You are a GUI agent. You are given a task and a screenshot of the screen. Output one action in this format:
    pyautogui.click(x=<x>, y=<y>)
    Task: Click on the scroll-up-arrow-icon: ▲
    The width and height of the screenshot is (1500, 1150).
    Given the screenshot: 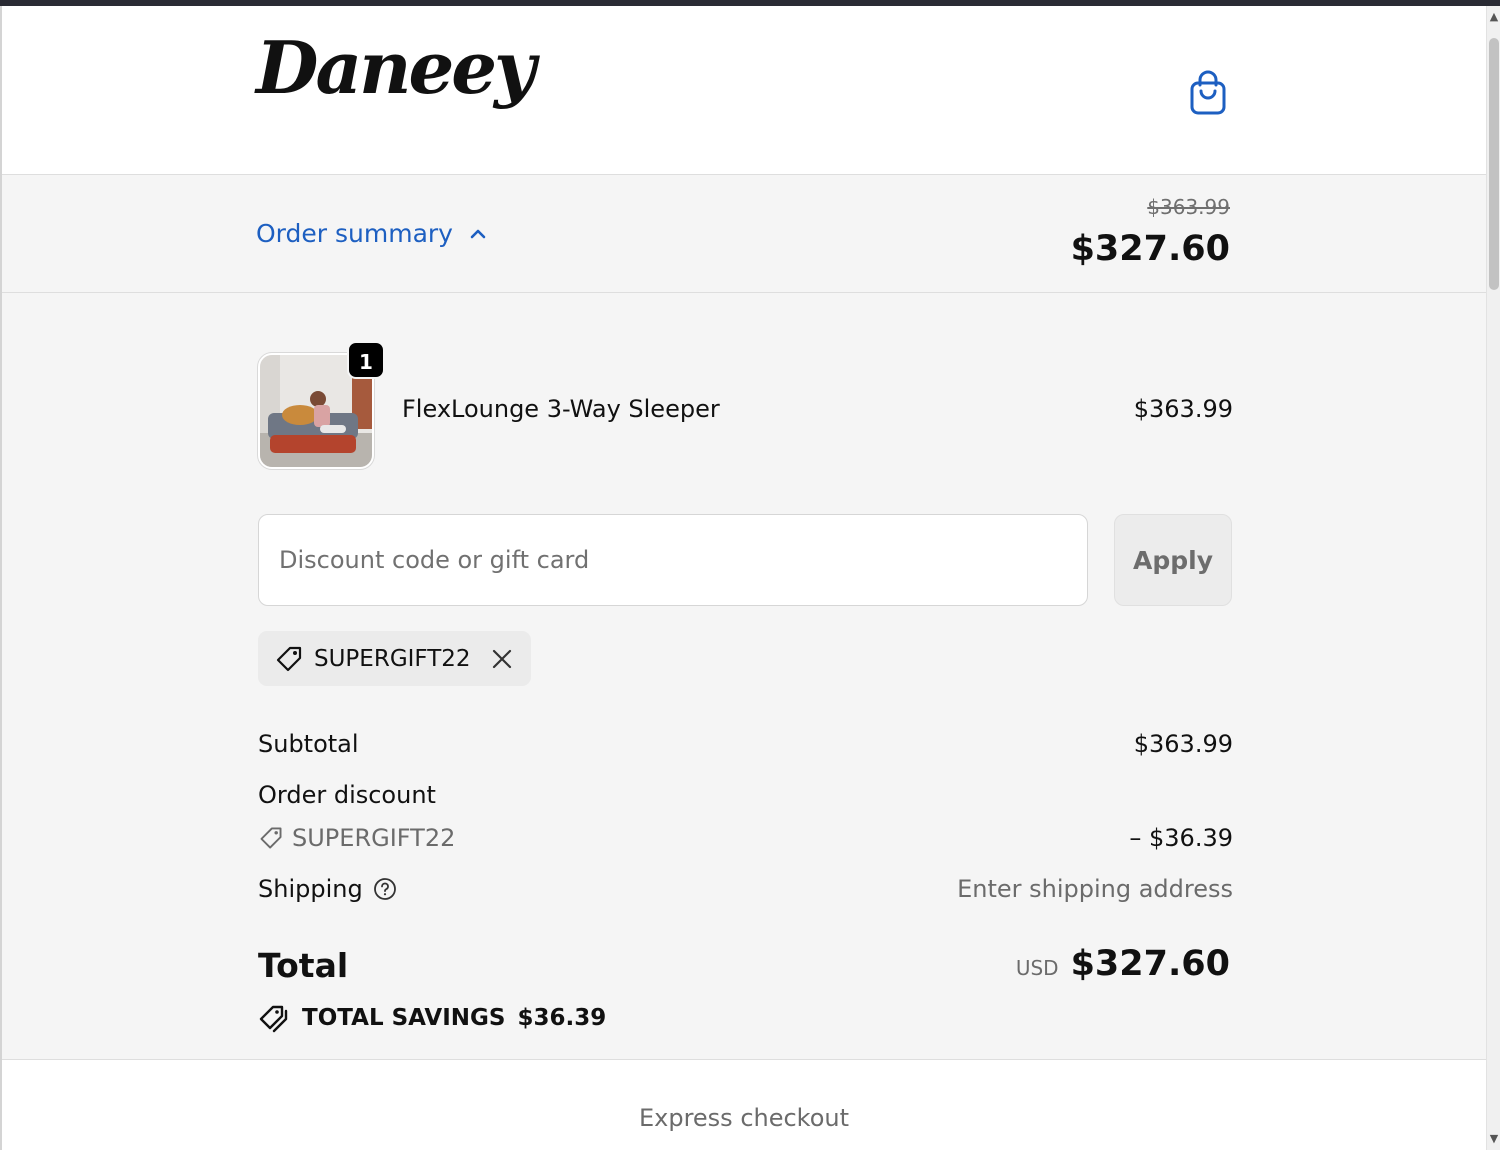 What is the action you would take?
    pyautogui.click(x=1493, y=17)
    